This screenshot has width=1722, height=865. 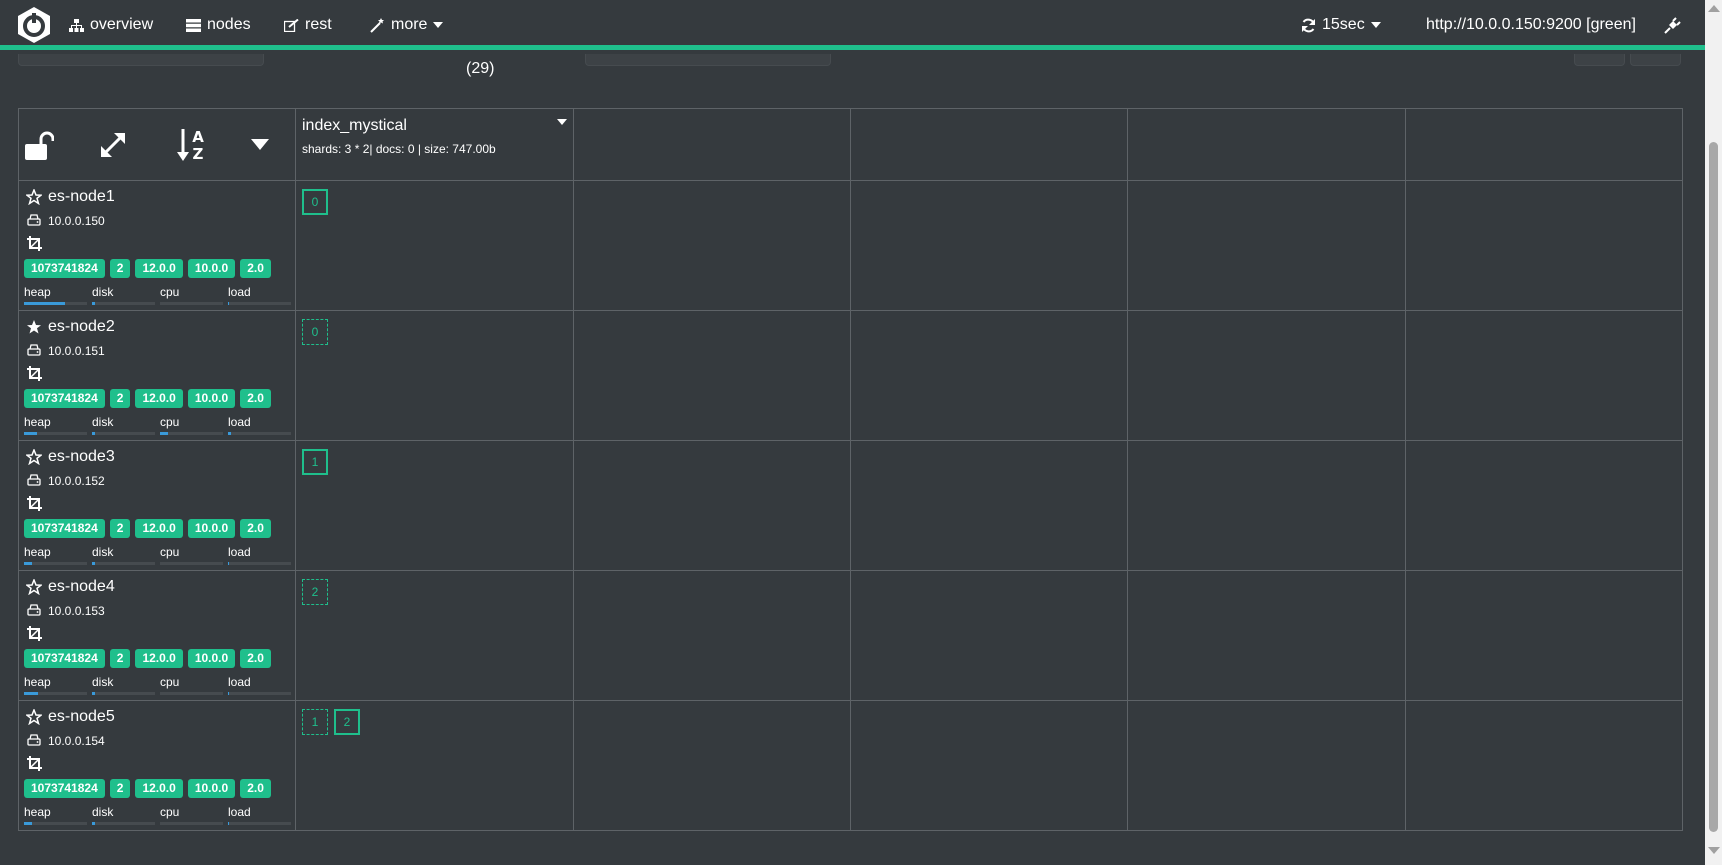 What do you see at coordinates (76, 25) in the screenshot?
I see `sitemap-icon` at bounding box center [76, 25].